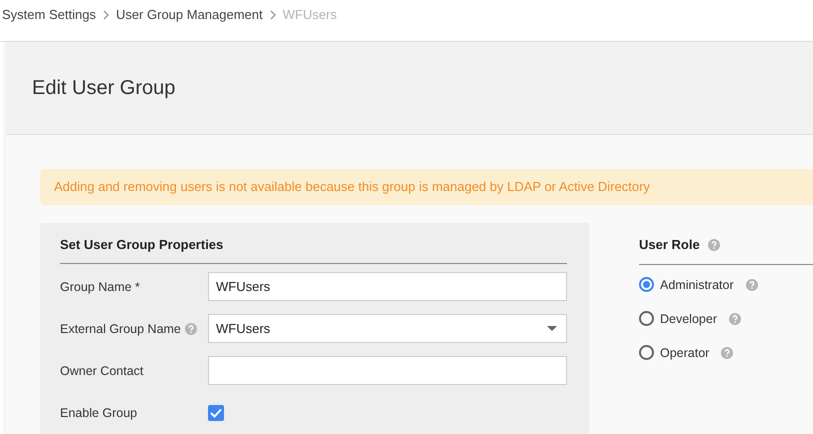 The height and width of the screenshot is (434, 813). I want to click on dropdown-field: WFUsers, so click(387, 328).